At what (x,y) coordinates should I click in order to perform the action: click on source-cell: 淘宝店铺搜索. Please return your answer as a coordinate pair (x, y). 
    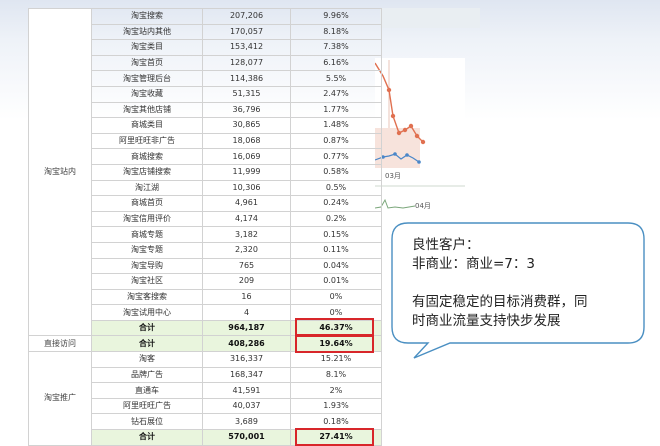
    Looking at the image, I should click on (147, 172).